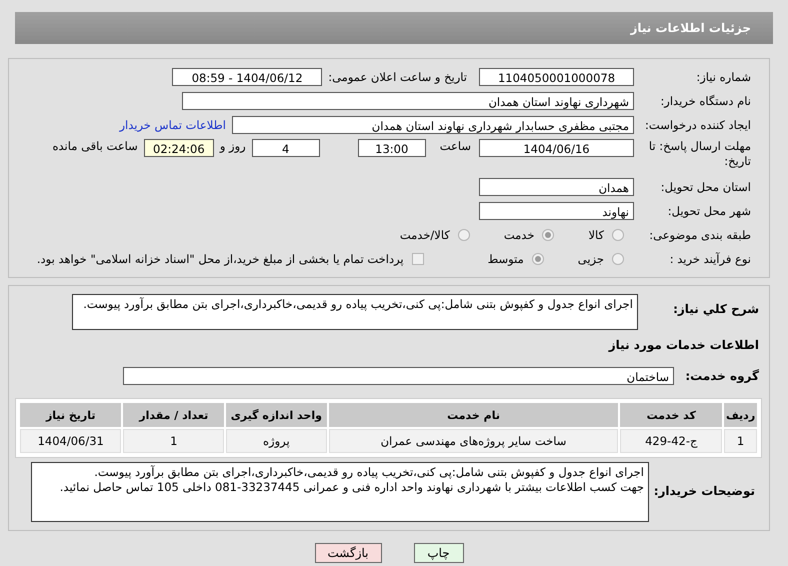  I want to click on checkbox-label: پرداخت تمام یا بخشی از مبلغ خرید،از محل "اسناد خزانه اسلامی" خواهد بود., so click(220, 259).